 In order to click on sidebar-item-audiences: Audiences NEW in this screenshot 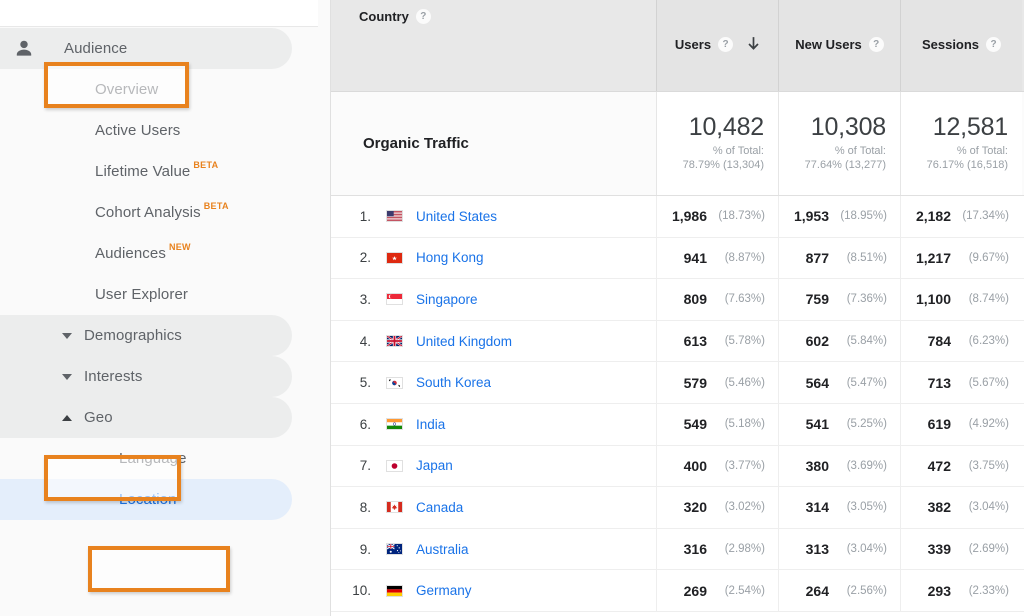, I will do `click(165, 253)`.